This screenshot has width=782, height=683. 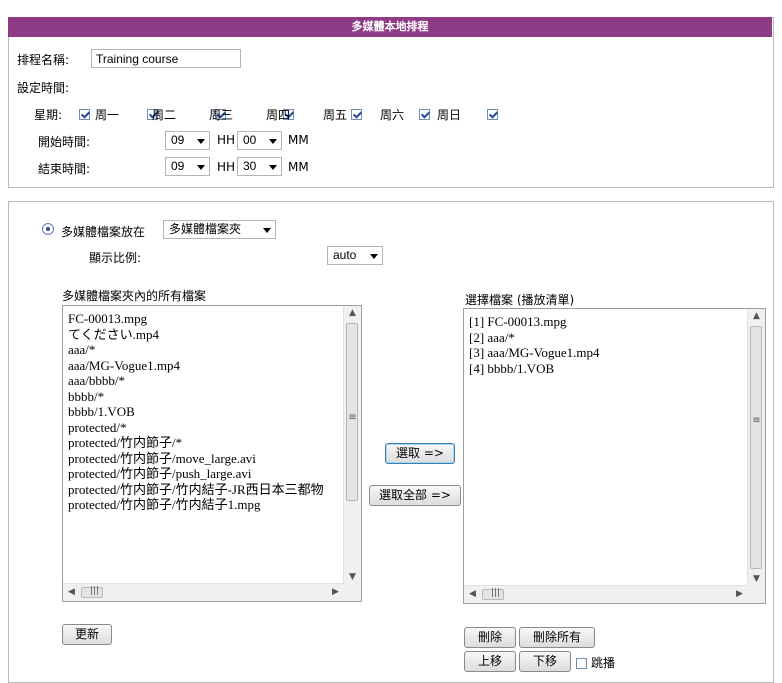 I want to click on list-item: protected/竹内節子/竹内結子-JR西日本三都物, so click(x=205, y=490).